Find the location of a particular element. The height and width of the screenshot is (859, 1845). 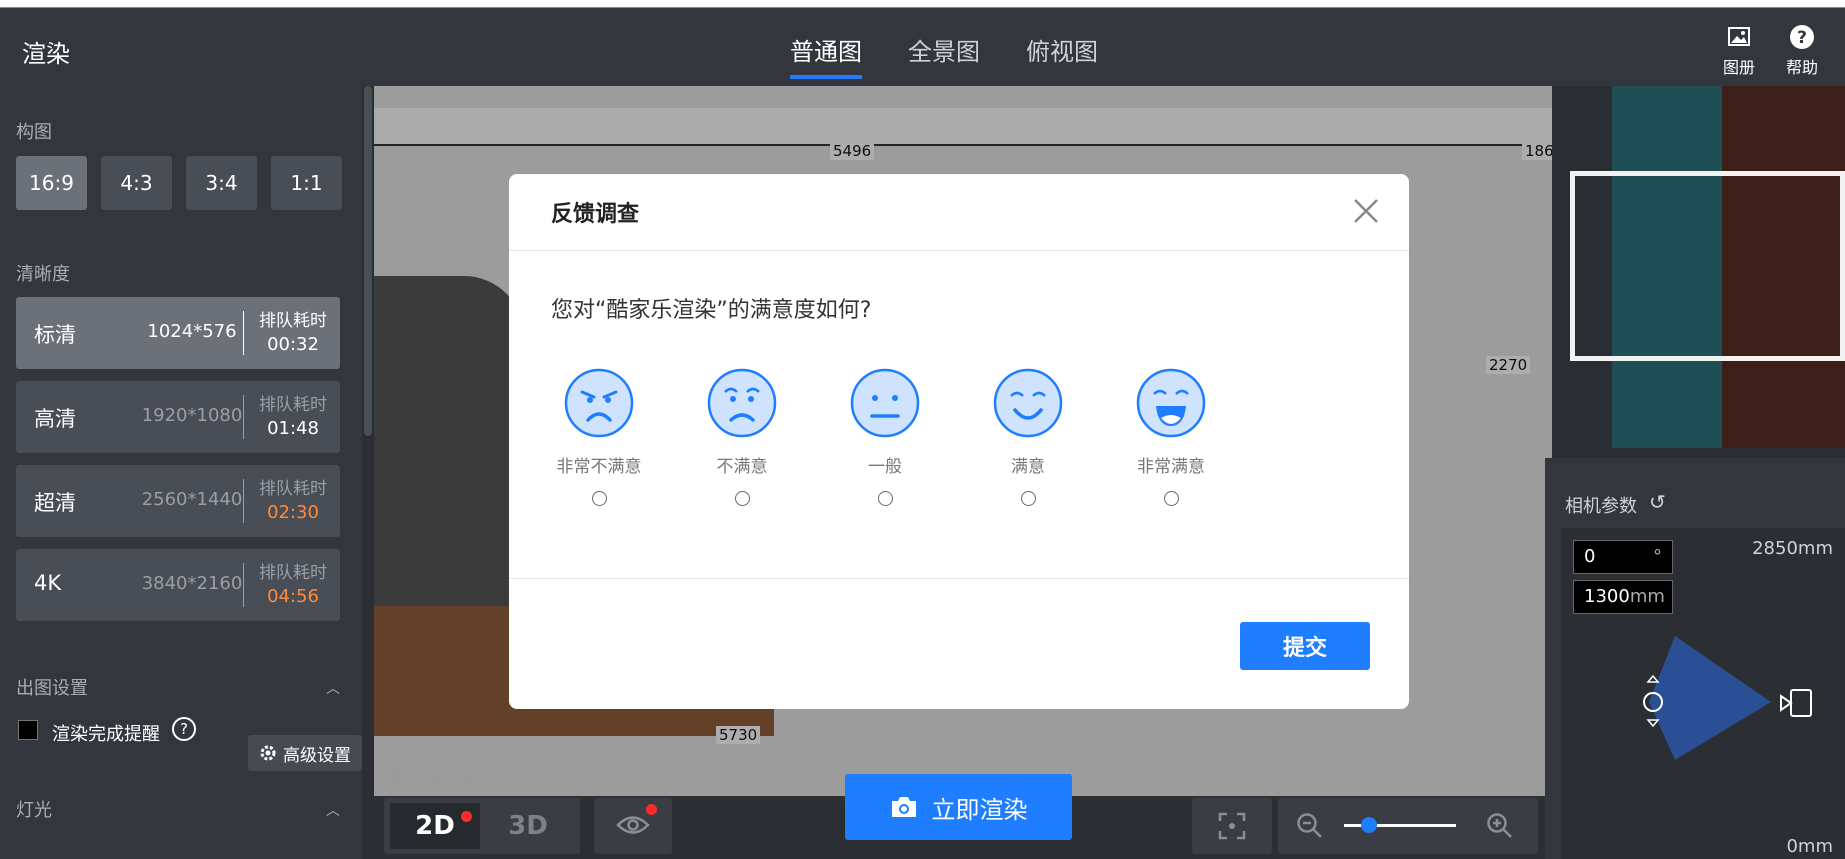

image-icon is located at coordinates (1739, 36).